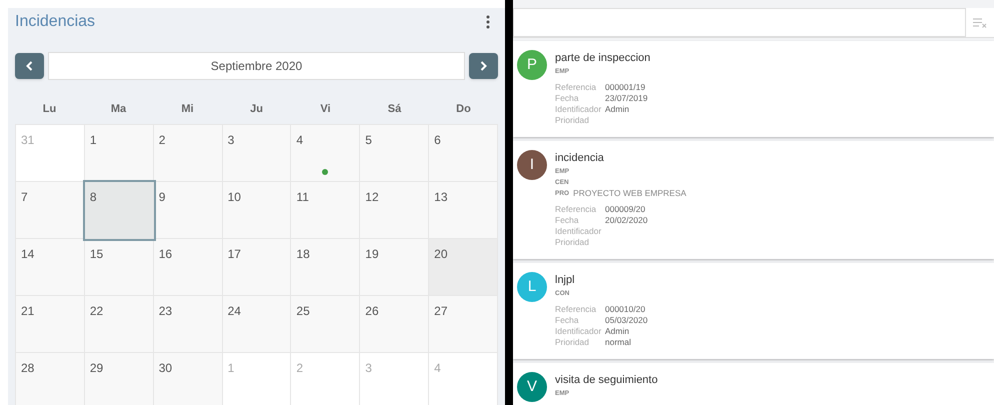  Describe the element at coordinates (437, 140) in the screenshot. I see `day-number: 6` at that location.